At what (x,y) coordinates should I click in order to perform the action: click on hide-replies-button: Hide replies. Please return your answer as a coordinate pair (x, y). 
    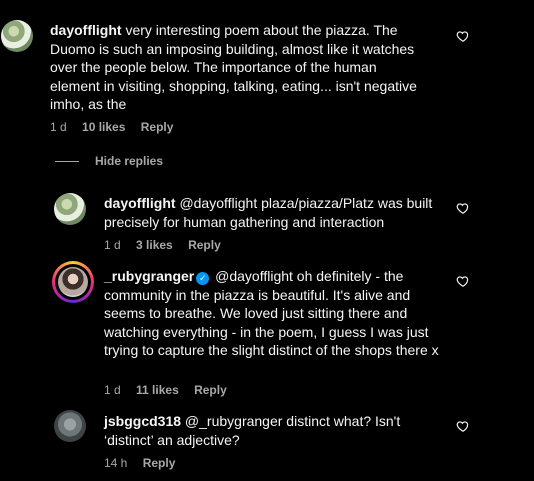
    Looking at the image, I should click on (109, 161).